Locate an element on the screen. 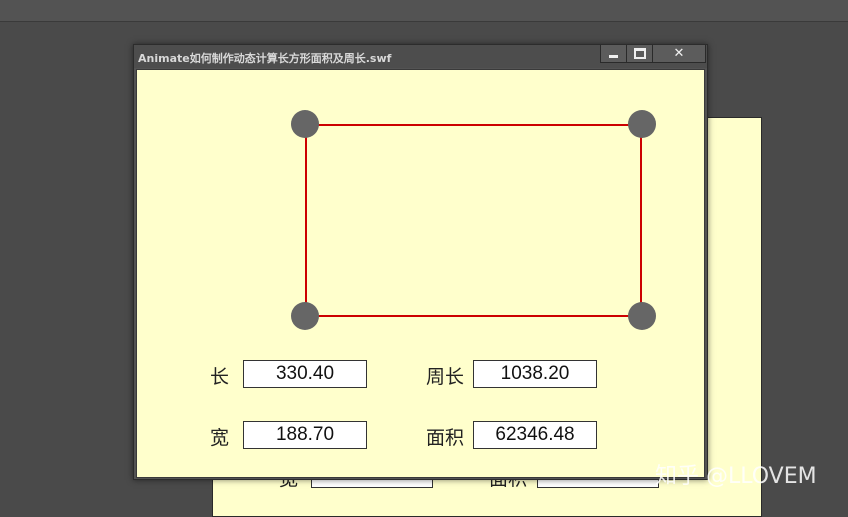 The image size is (848, 517). rectangle-shape is located at coordinates (473, 220).